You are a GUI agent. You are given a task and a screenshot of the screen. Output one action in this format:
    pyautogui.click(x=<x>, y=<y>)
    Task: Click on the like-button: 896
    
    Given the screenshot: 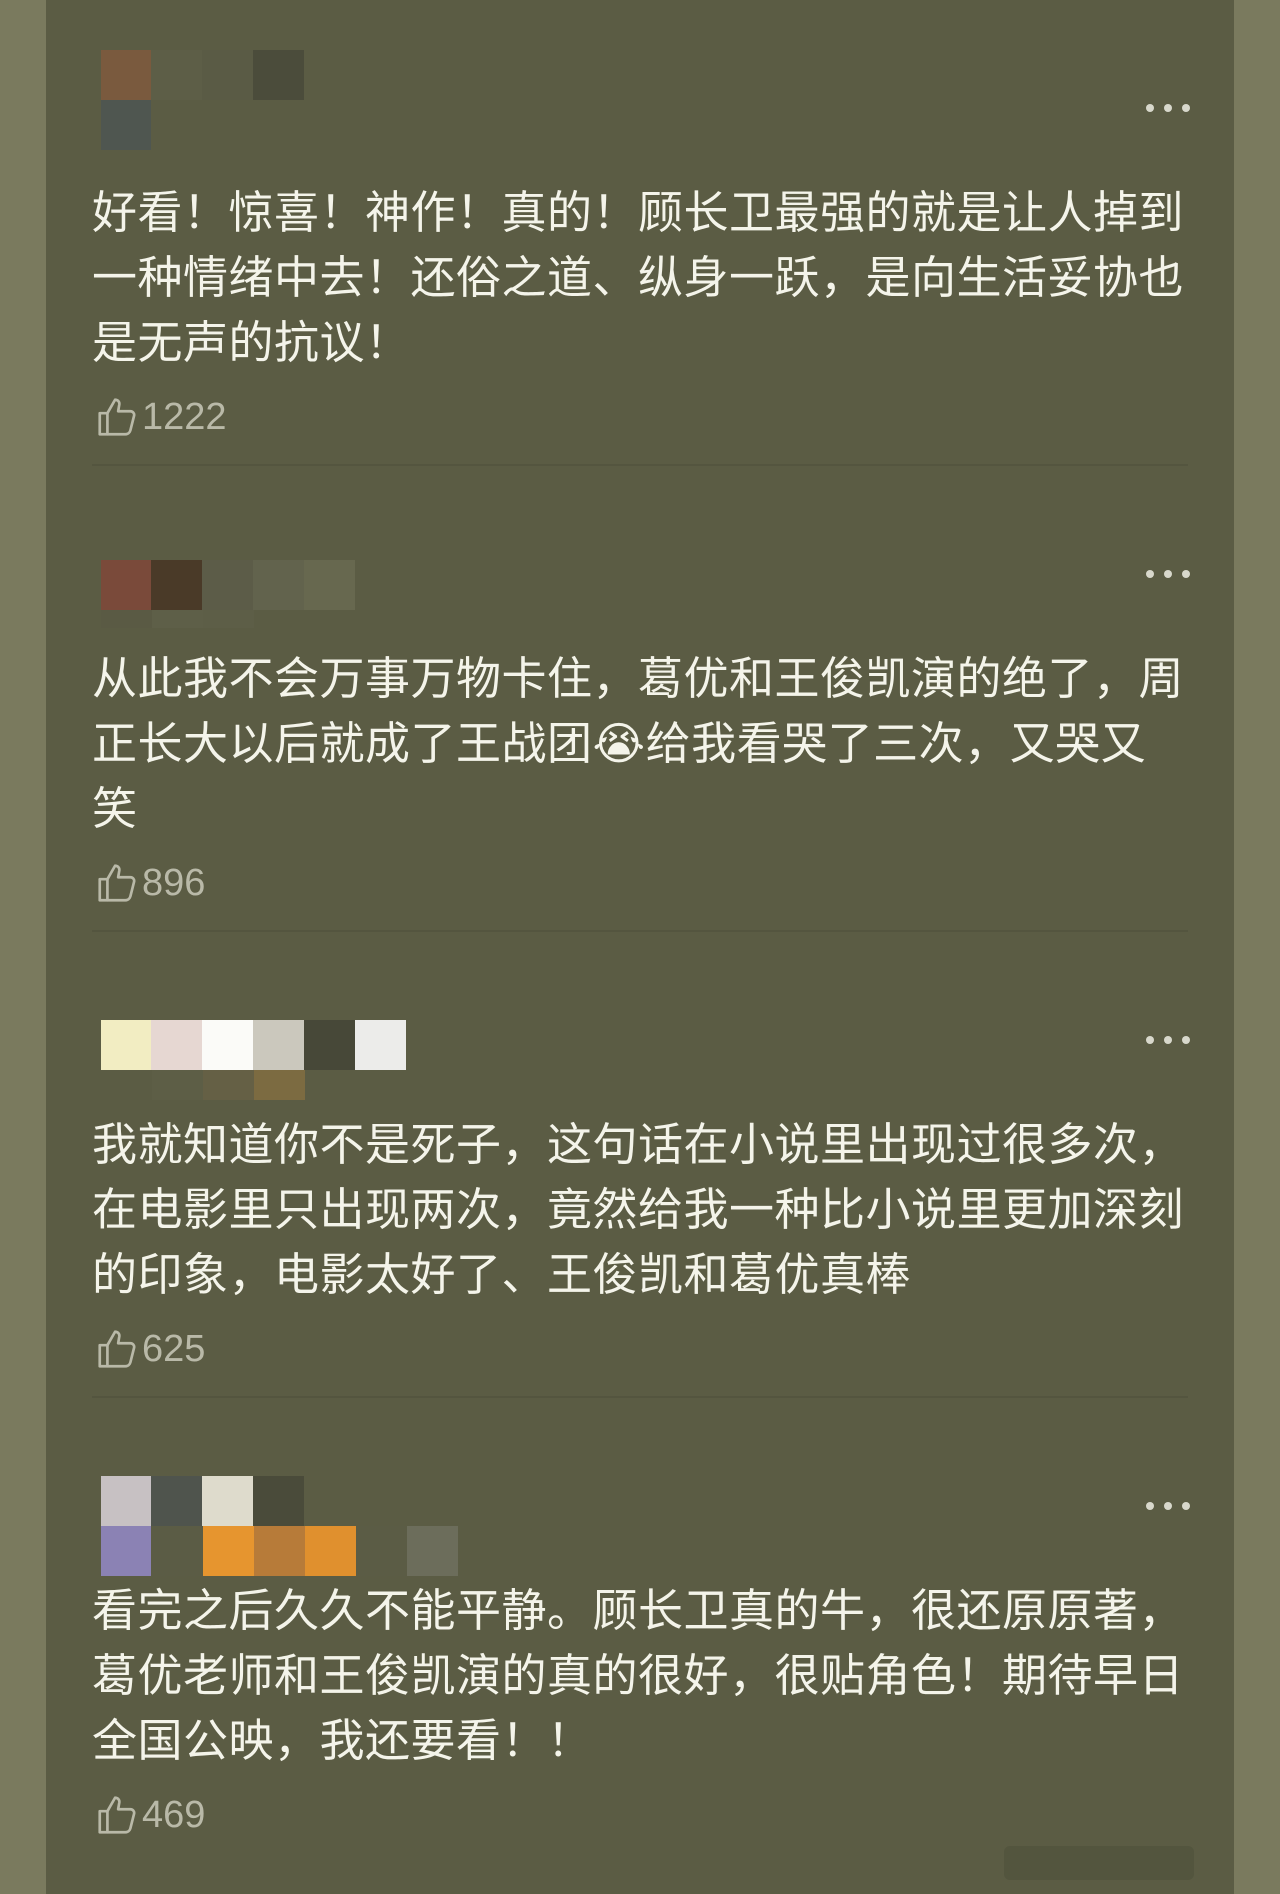 What is the action you would take?
    pyautogui.click(x=149, y=883)
    